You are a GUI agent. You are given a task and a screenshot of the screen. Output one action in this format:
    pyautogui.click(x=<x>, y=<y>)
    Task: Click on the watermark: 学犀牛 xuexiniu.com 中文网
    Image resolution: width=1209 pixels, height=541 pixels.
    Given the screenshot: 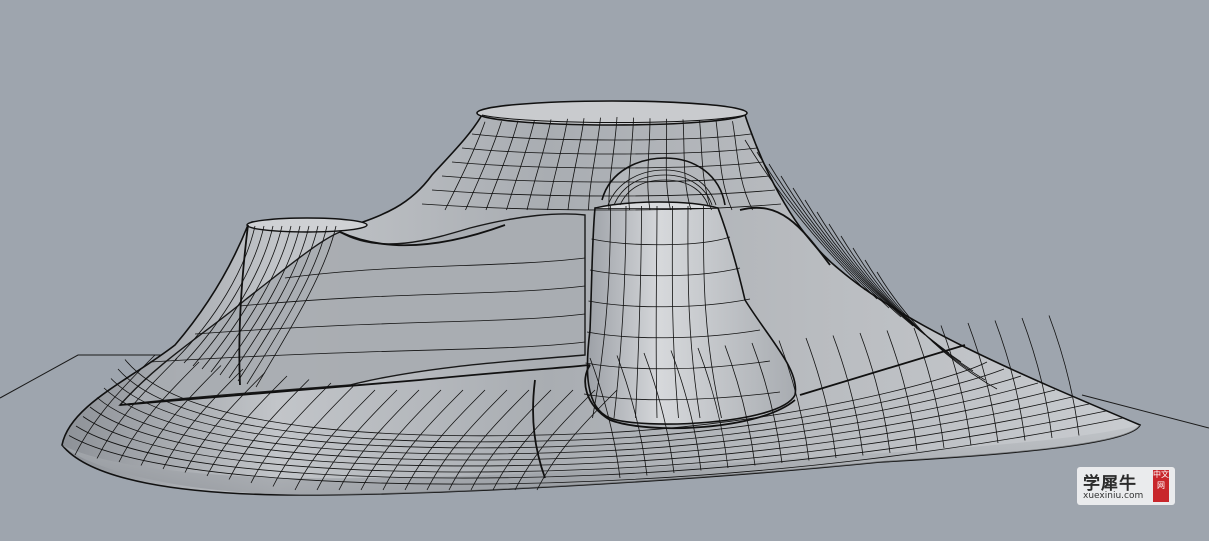 What is the action you would take?
    pyautogui.click(x=1126, y=486)
    